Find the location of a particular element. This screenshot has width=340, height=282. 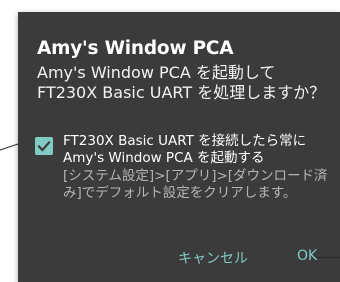

check-icon is located at coordinates (44, 146).